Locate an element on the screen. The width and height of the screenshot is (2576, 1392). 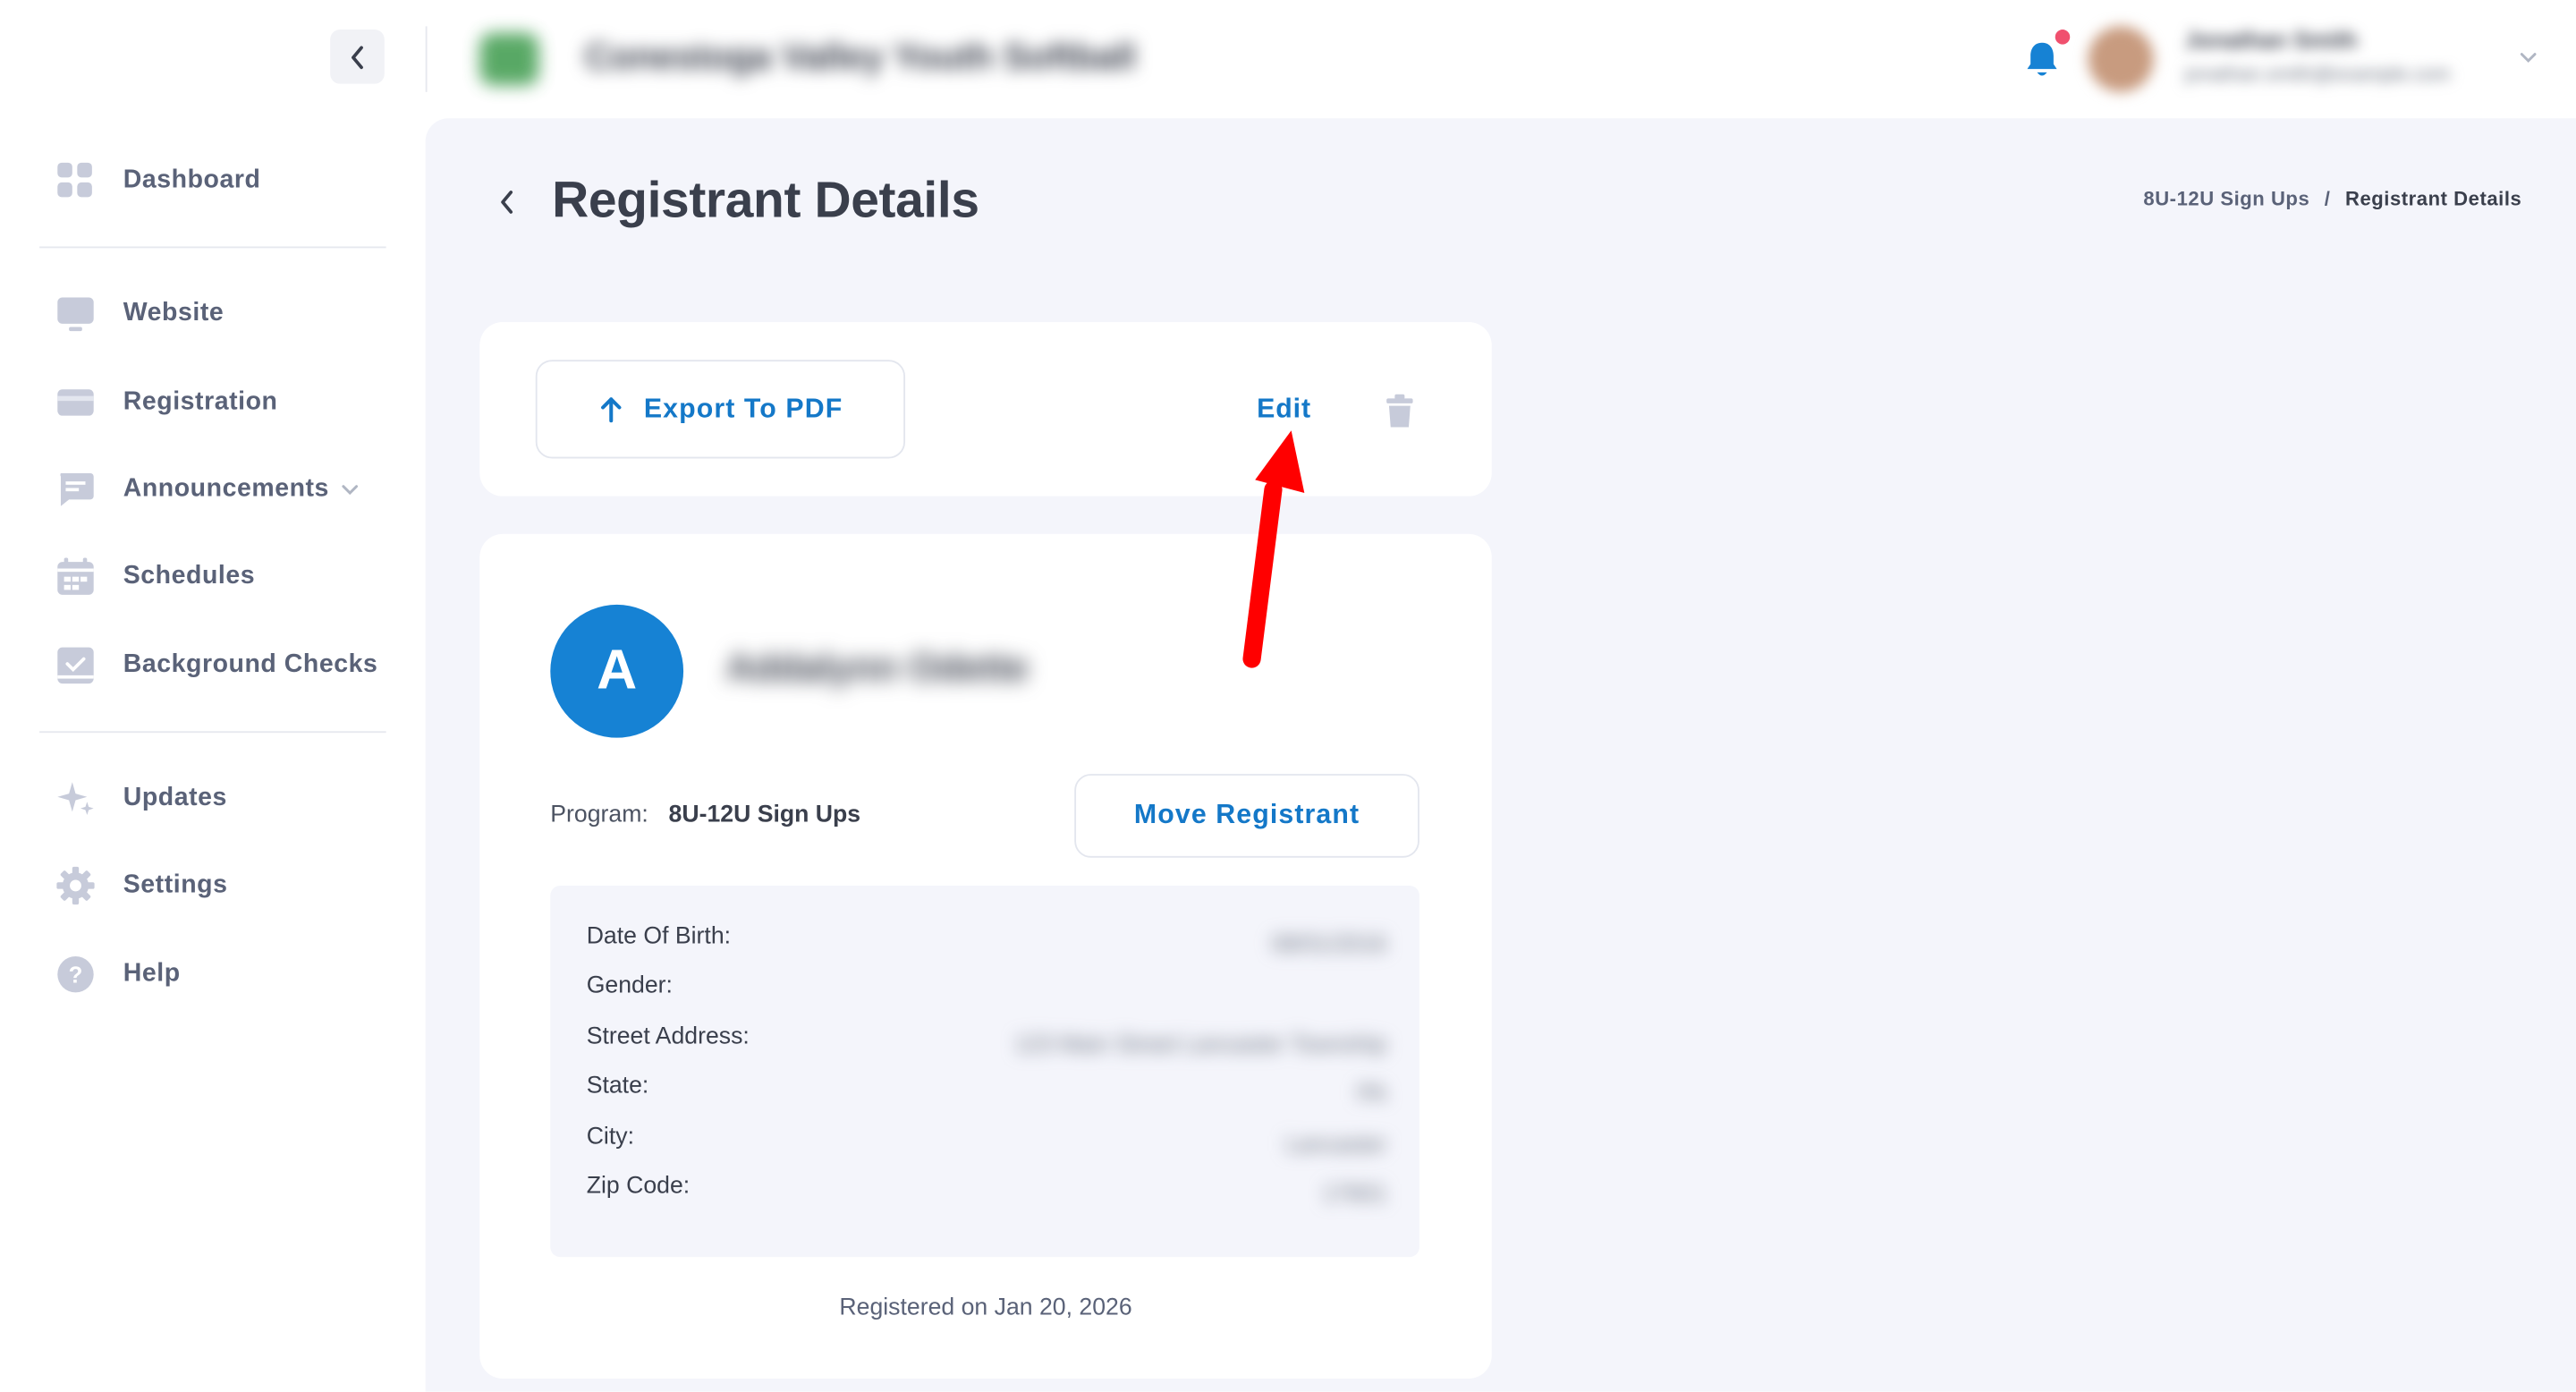
message-icon is located at coordinates (75, 489).